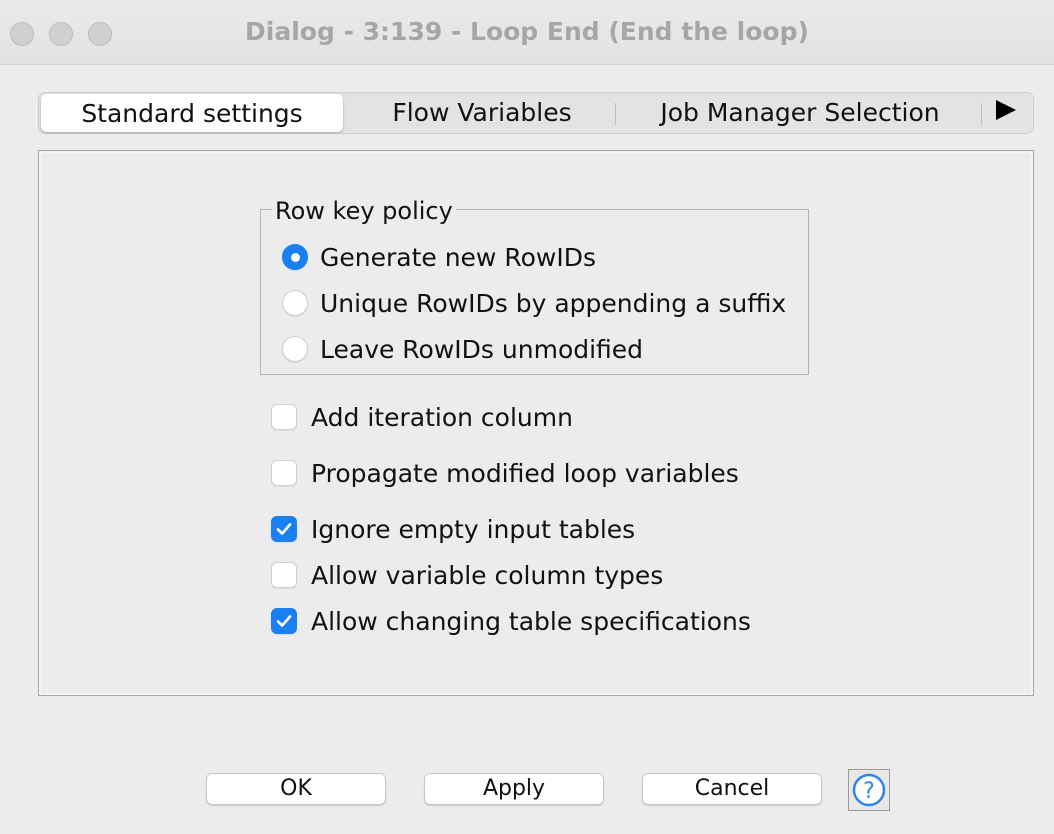  I want to click on tab-flow-variables: Flow Variables, so click(482, 113).